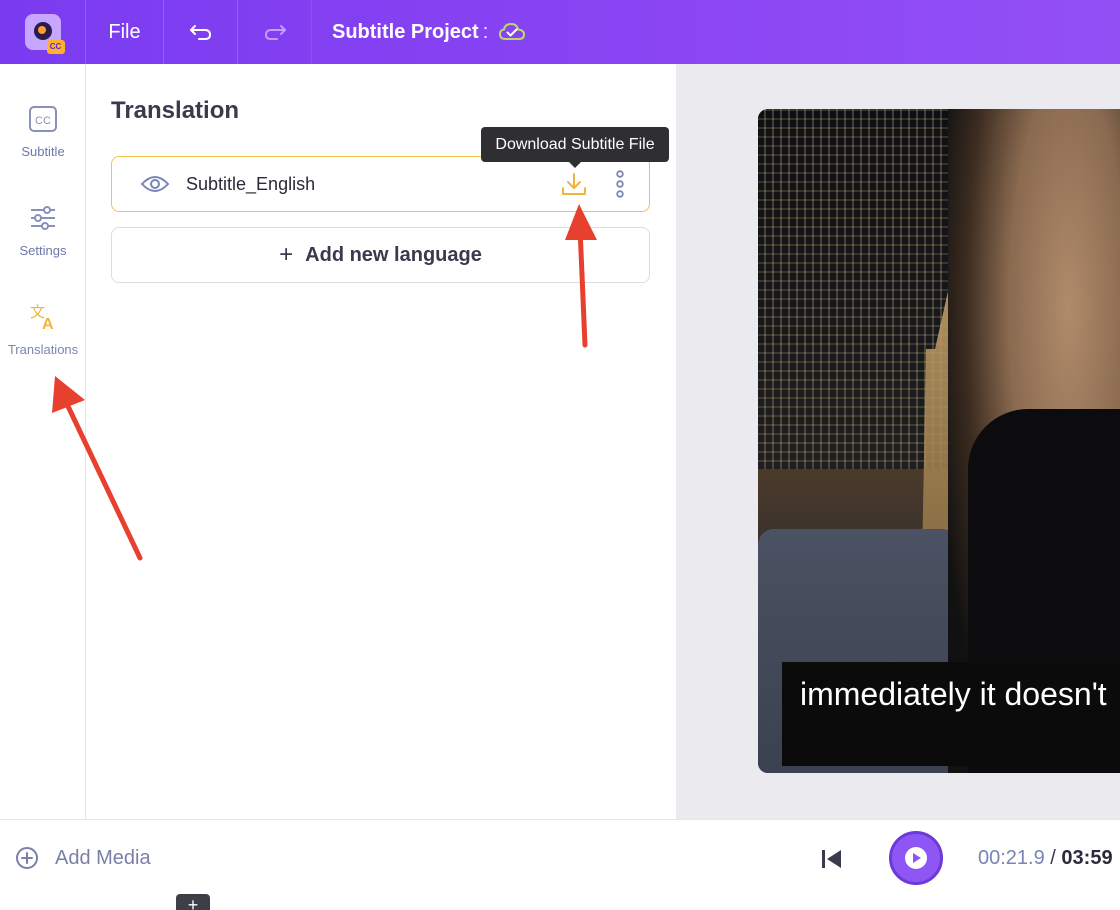 This screenshot has height=910, width=1120. What do you see at coordinates (27, 858) in the screenshot?
I see `add-circle-icon` at bounding box center [27, 858].